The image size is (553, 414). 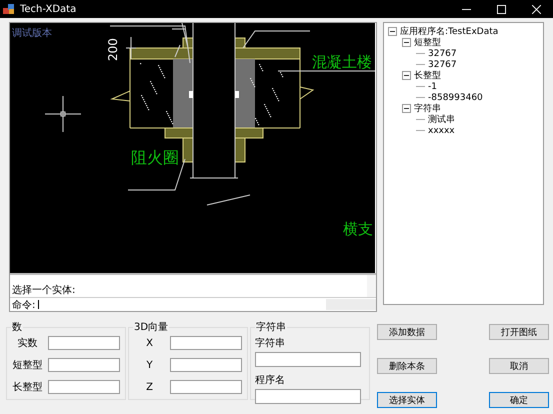 What do you see at coordinates (228, 200) in the screenshot?
I see `line-segment` at bounding box center [228, 200].